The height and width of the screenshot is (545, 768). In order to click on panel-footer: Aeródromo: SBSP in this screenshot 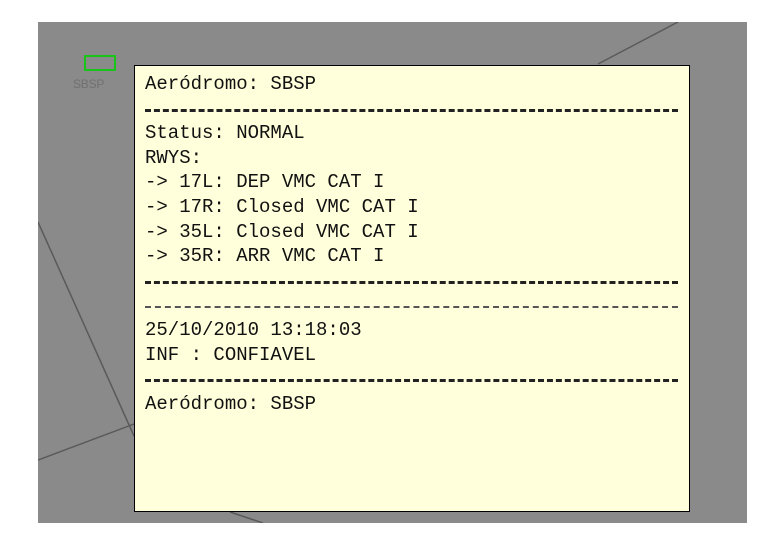, I will do `click(231, 403)`.